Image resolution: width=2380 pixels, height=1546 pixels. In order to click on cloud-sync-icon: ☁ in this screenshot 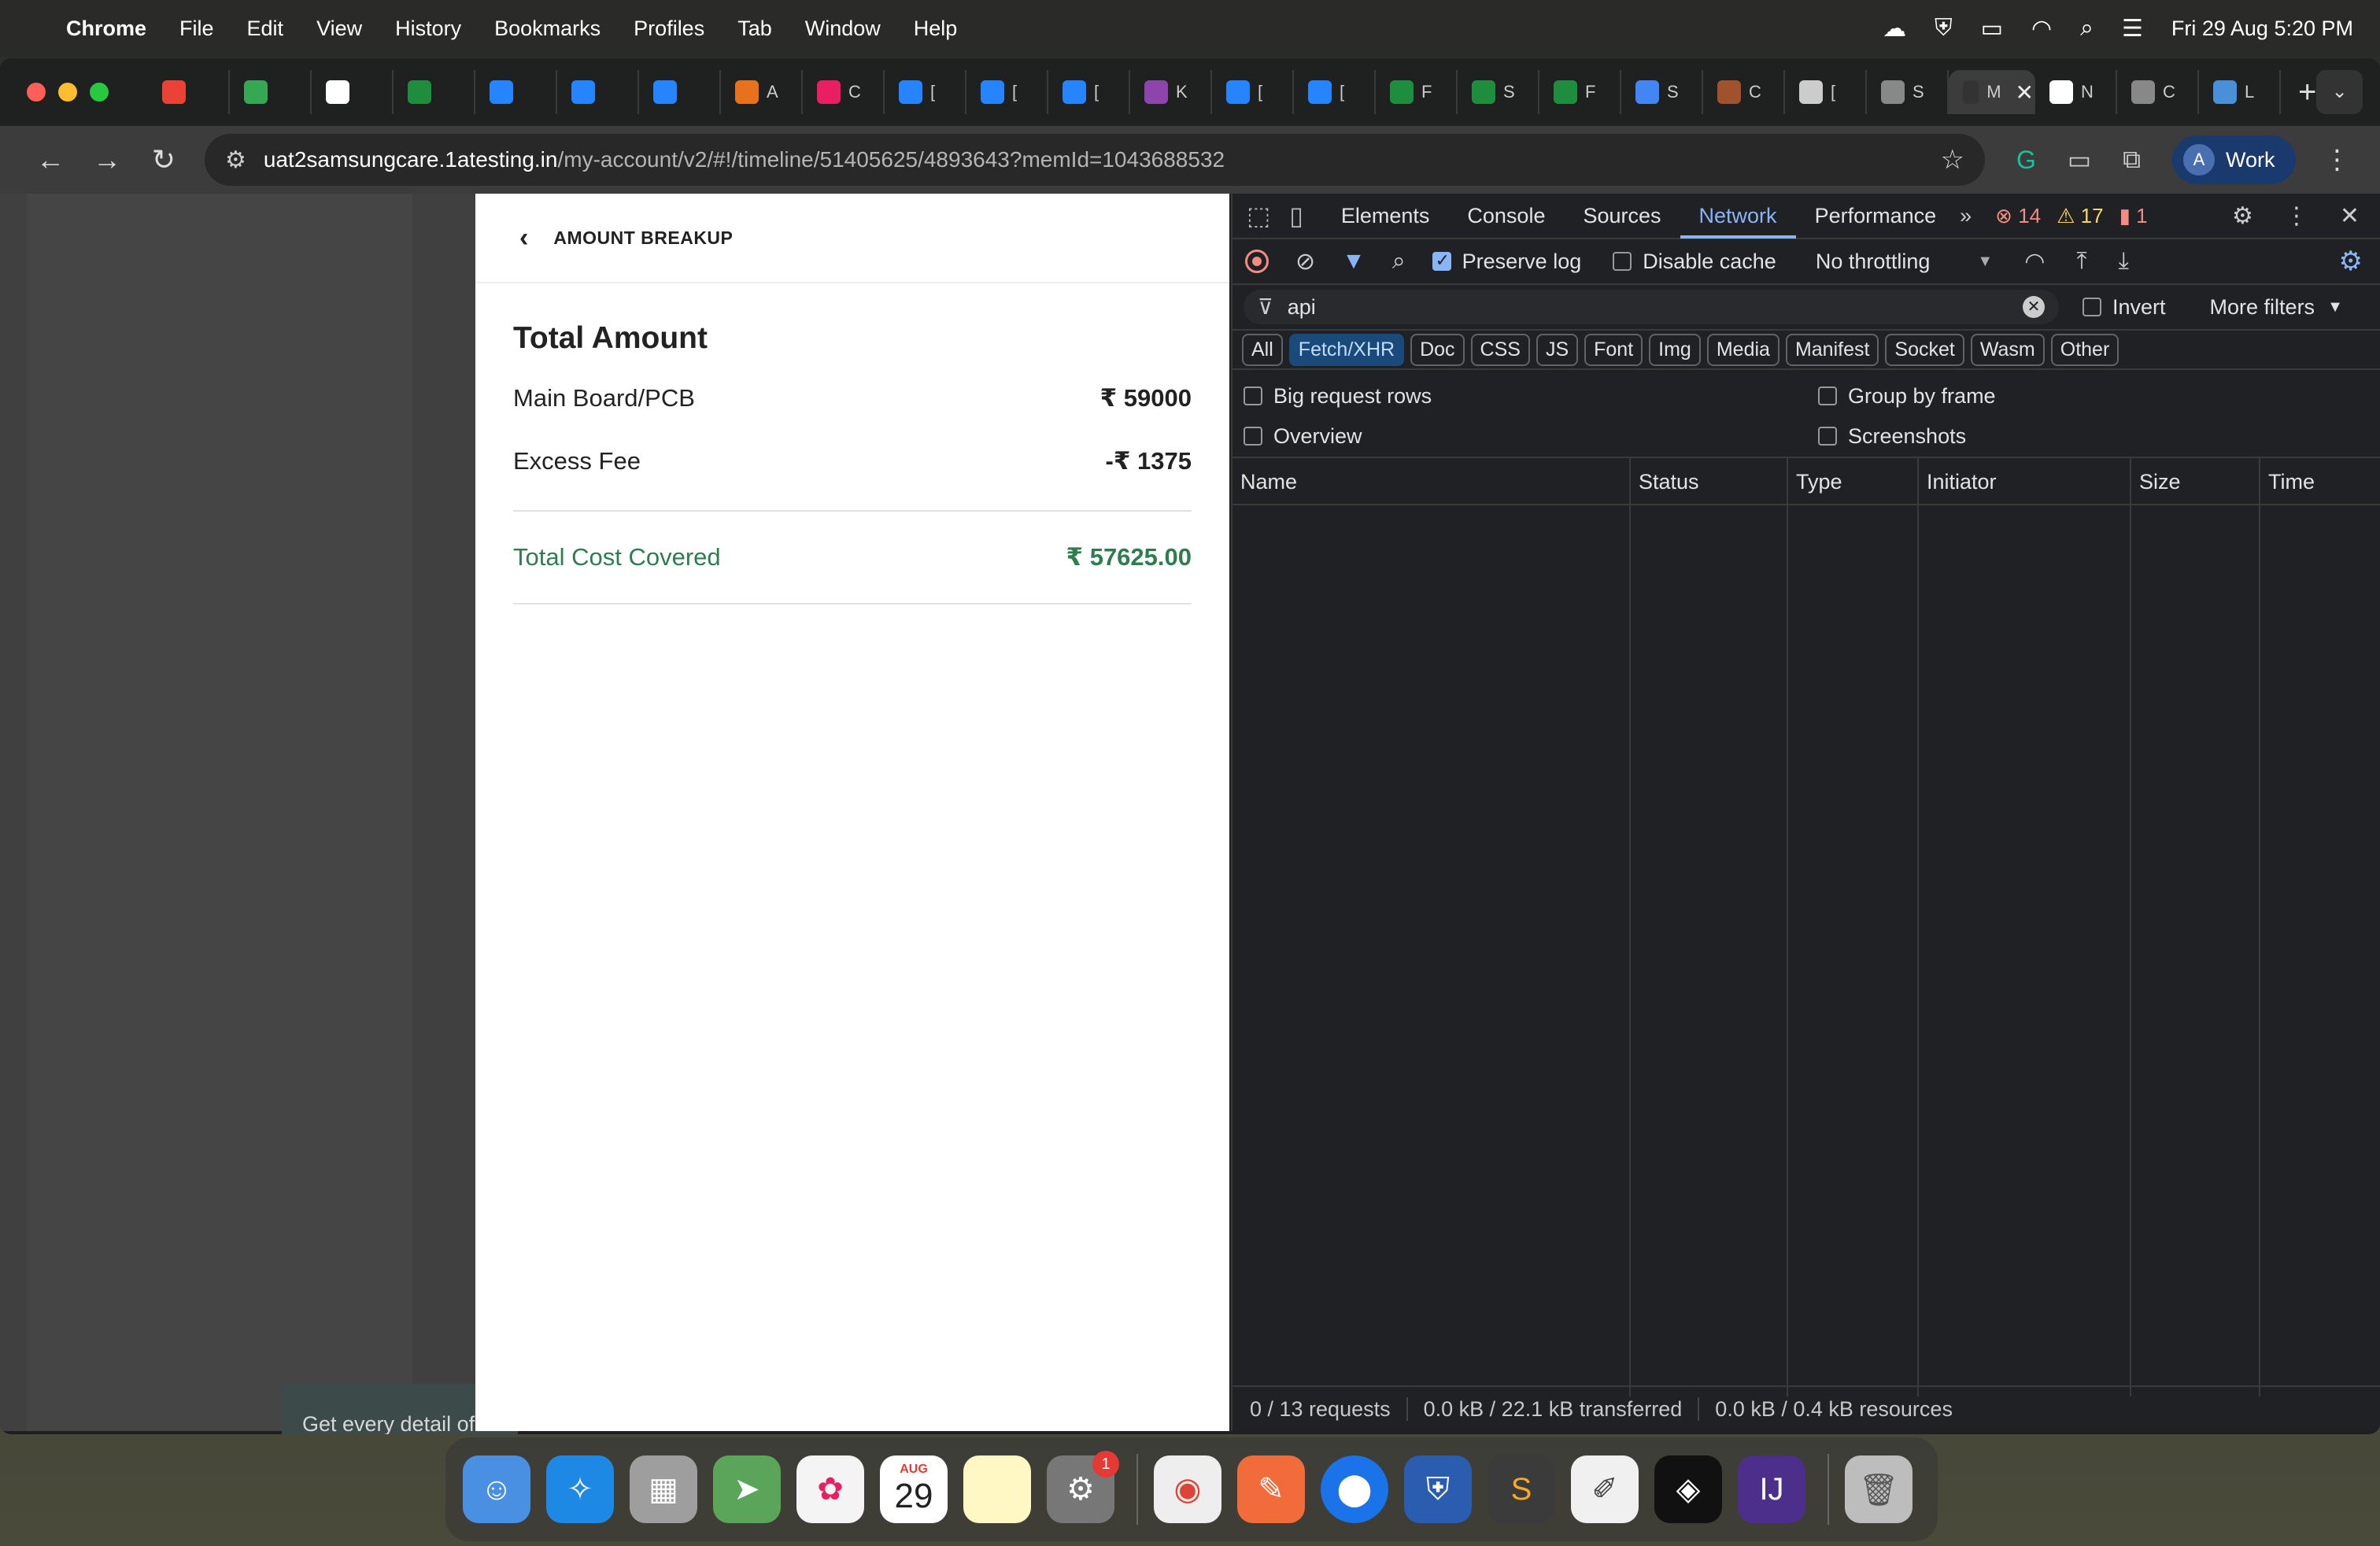, I will do `click(1894, 29)`.